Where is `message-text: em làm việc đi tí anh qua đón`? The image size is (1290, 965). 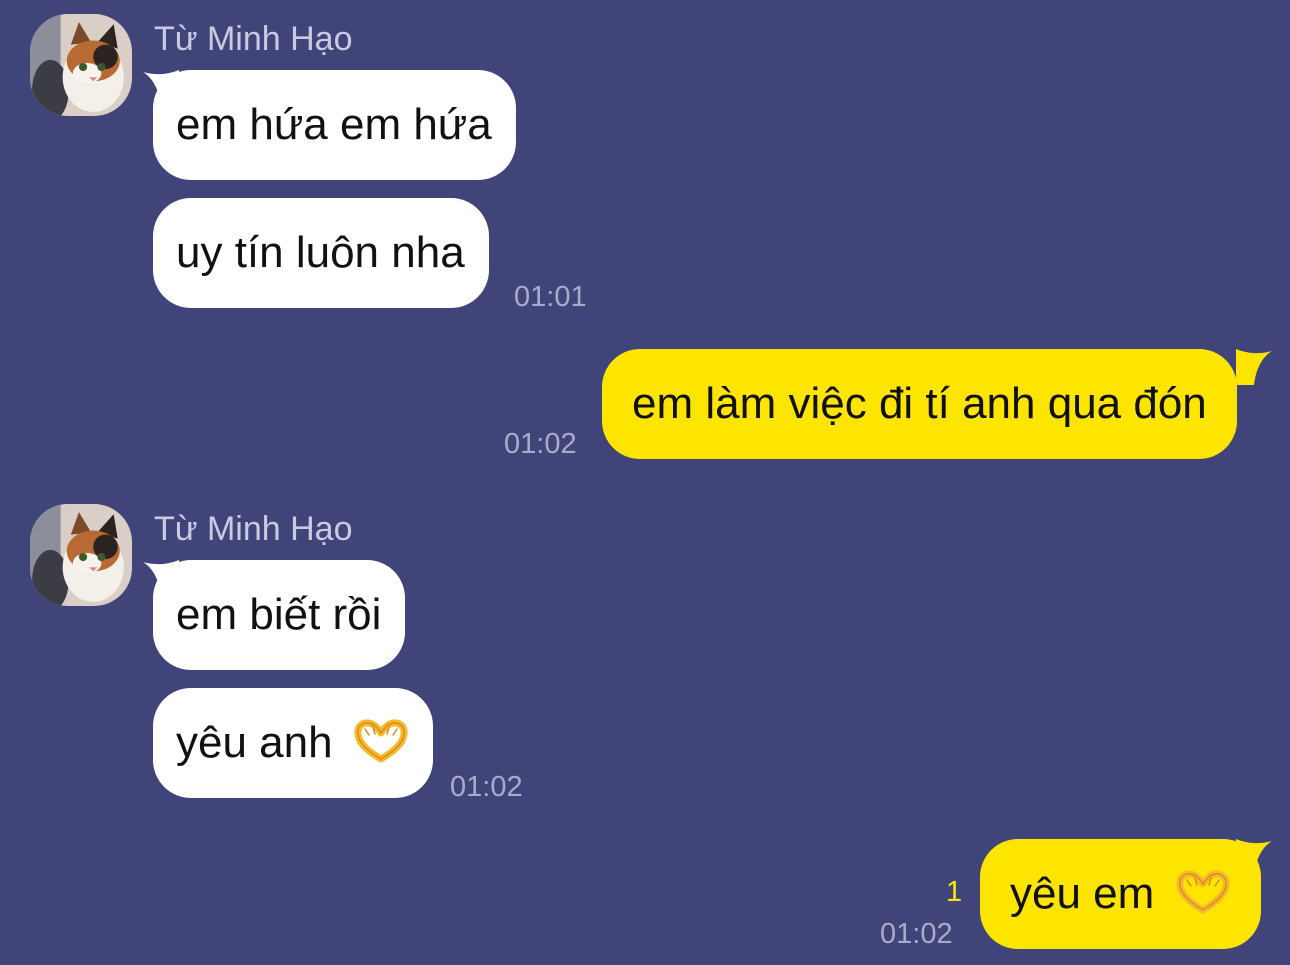 message-text: em làm việc đi tí anh qua đón is located at coordinates (919, 403).